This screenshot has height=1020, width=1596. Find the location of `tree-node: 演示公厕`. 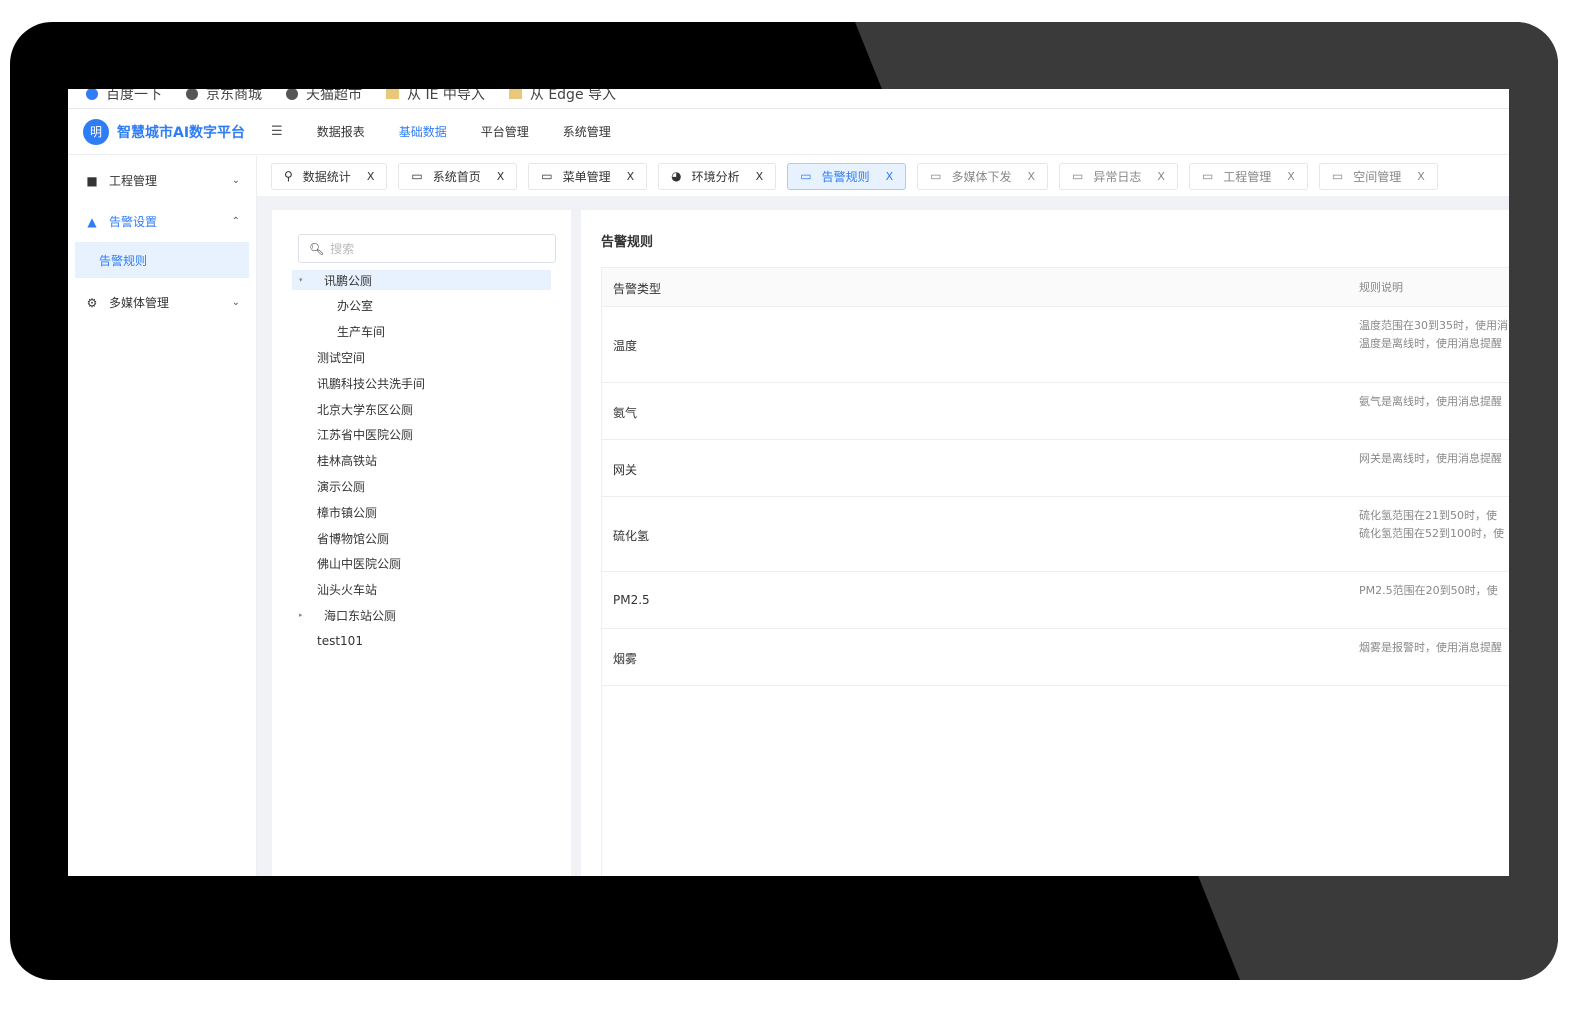

tree-node: 演示公厕 is located at coordinates (333, 486).